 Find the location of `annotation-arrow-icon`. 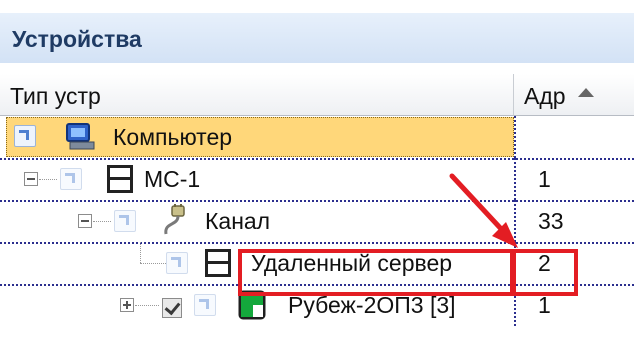

annotation-arrow-icon is located at coordinates (483, 210).